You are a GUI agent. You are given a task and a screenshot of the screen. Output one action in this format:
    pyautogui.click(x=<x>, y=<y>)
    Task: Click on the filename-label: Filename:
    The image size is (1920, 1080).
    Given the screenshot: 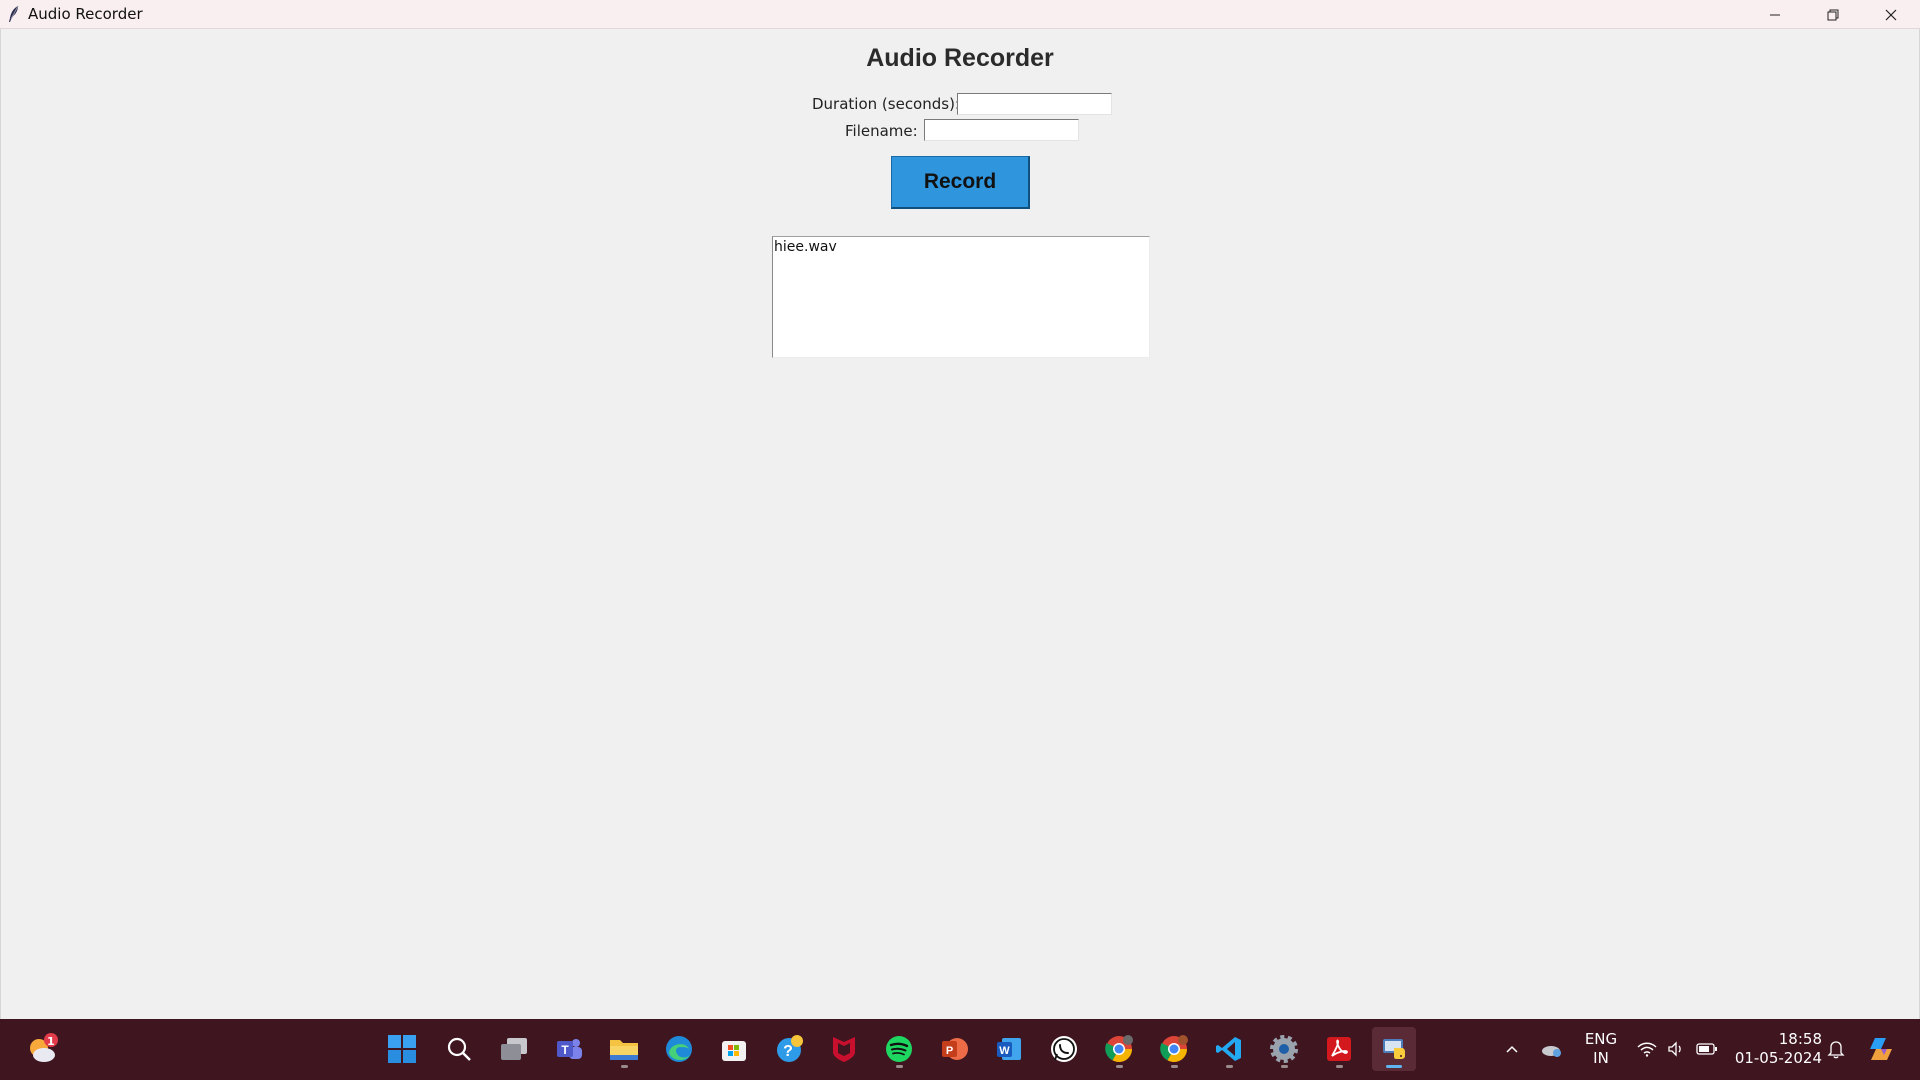 What is the action you would take?
    pyautogui.click(x=881, y=131)
    